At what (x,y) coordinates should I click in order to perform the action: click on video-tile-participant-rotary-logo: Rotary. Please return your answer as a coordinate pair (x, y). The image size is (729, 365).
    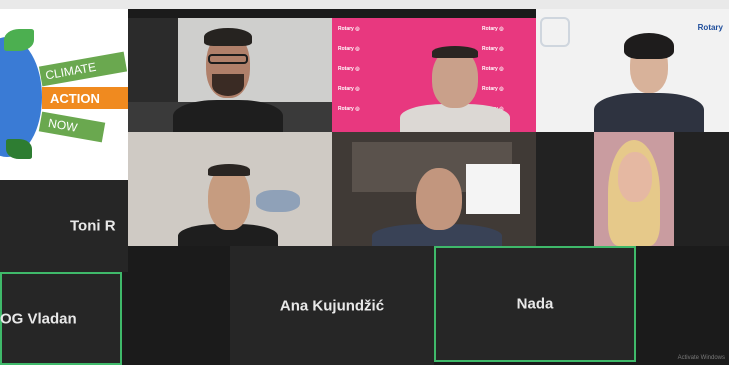
    Looking at the image, I should click on (632, 70).